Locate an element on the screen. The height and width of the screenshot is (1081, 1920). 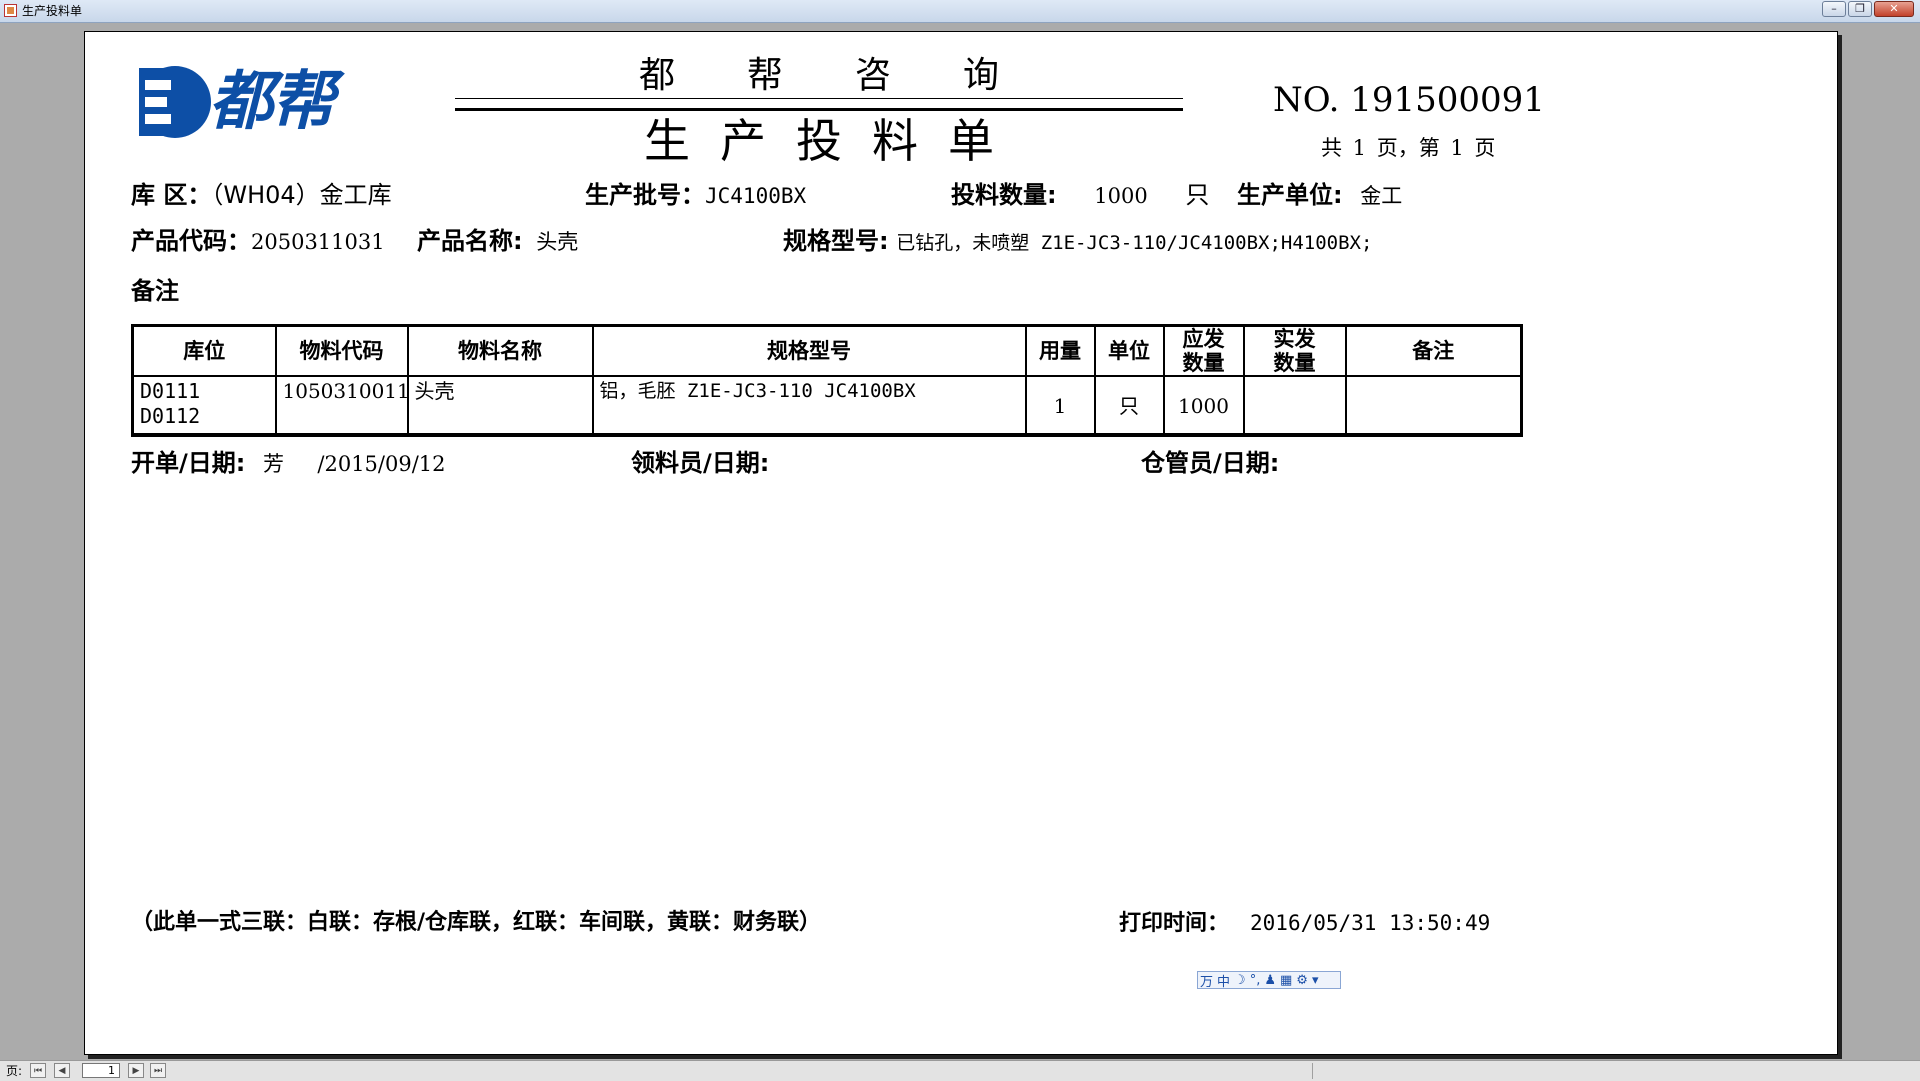
cell-spec: 铝，毛胚 Z1E-JC3-110 JC4100BX is located at coordinates (809, 405).